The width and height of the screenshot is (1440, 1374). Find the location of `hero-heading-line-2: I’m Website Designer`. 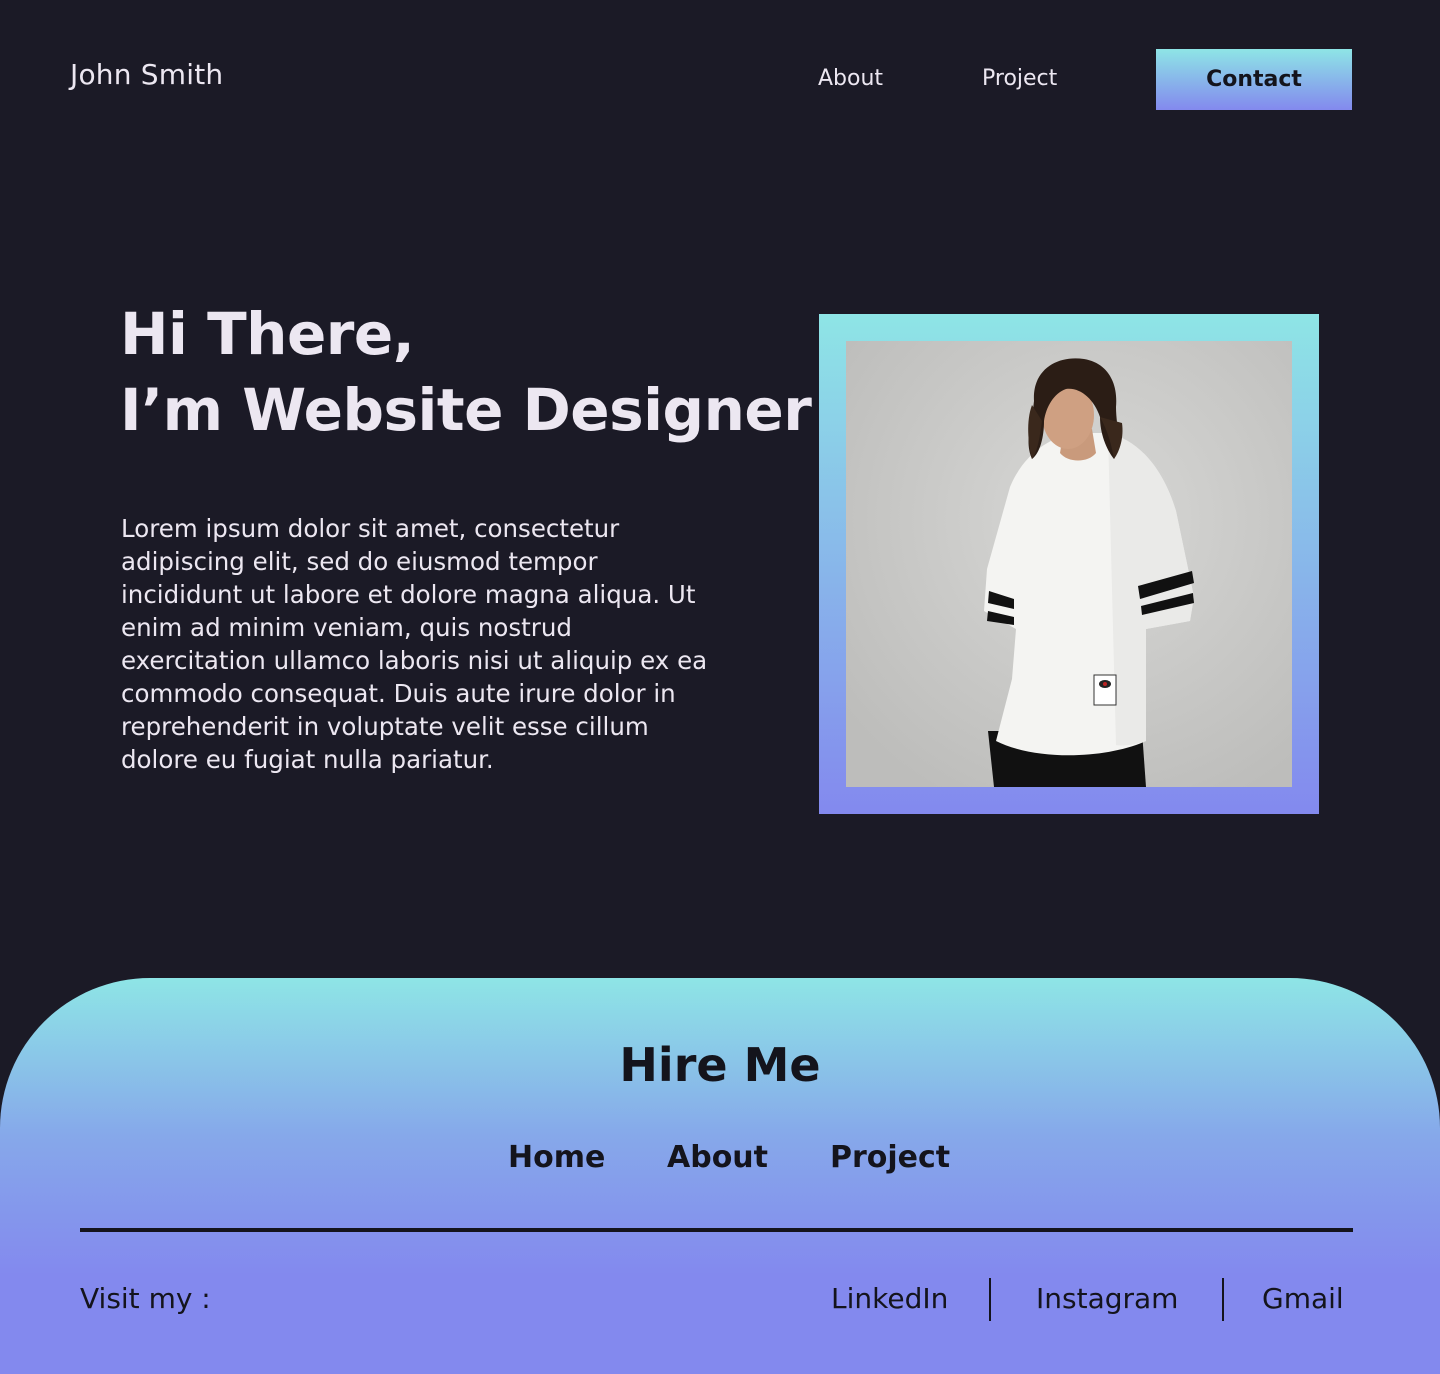

hero-heading-line-2: I’m Website Designer is located at coordinates (466, 410).